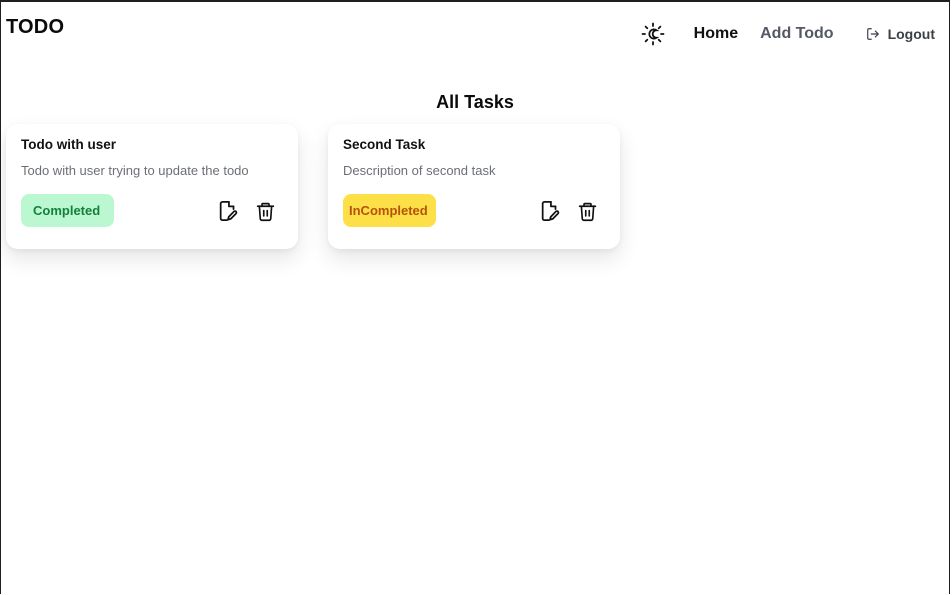  I want to click on task-description: Description of second task, so click(419, 170).